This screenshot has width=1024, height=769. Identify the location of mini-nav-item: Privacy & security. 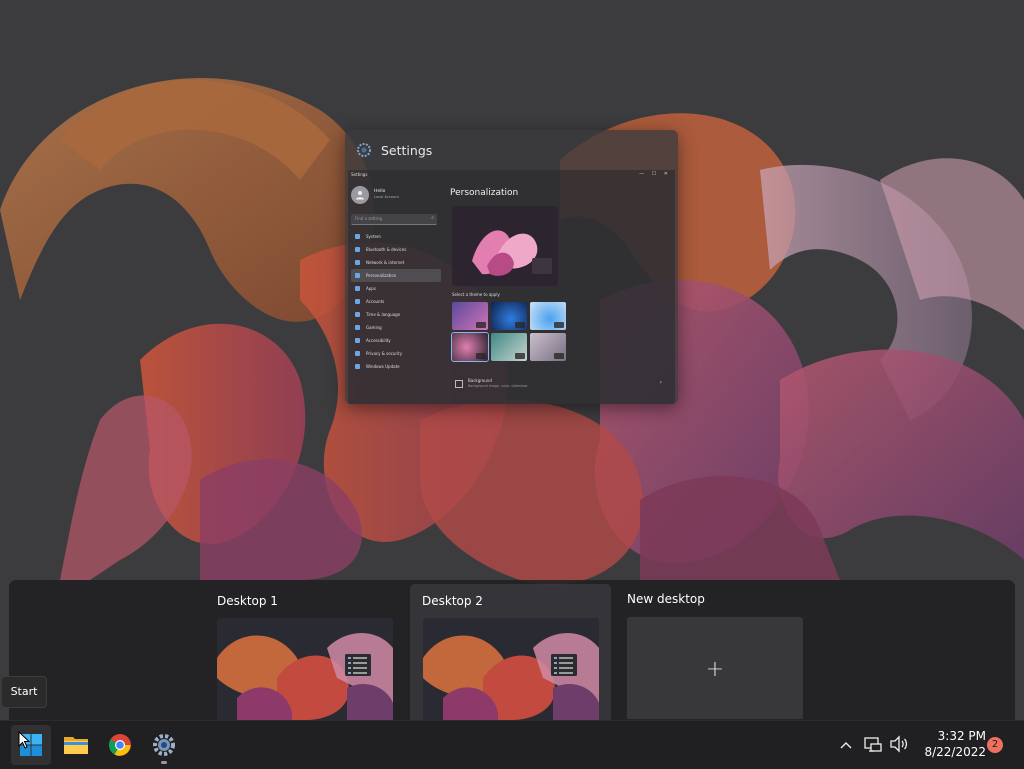
(396, 353).